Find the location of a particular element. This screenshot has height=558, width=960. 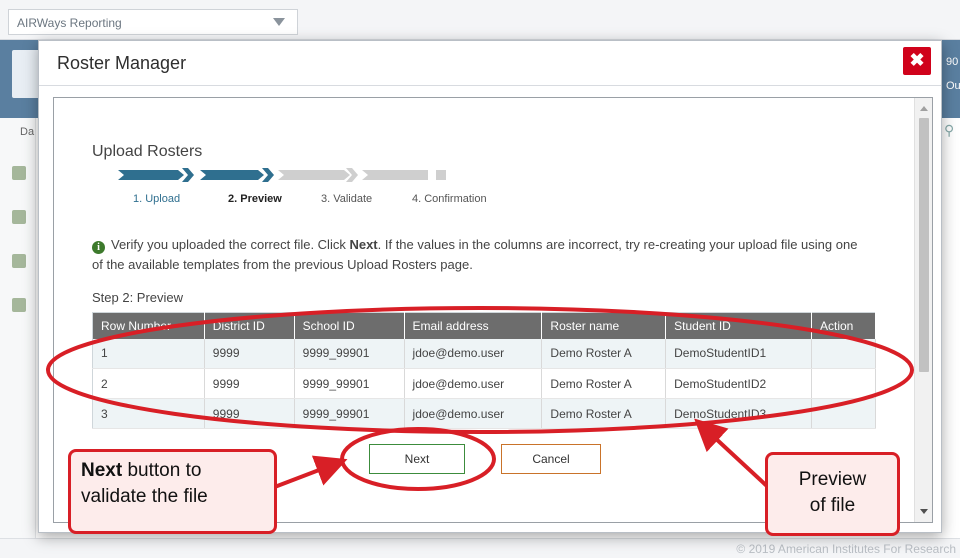

cancel-button: Cancel is located at coordinates (551, 459).